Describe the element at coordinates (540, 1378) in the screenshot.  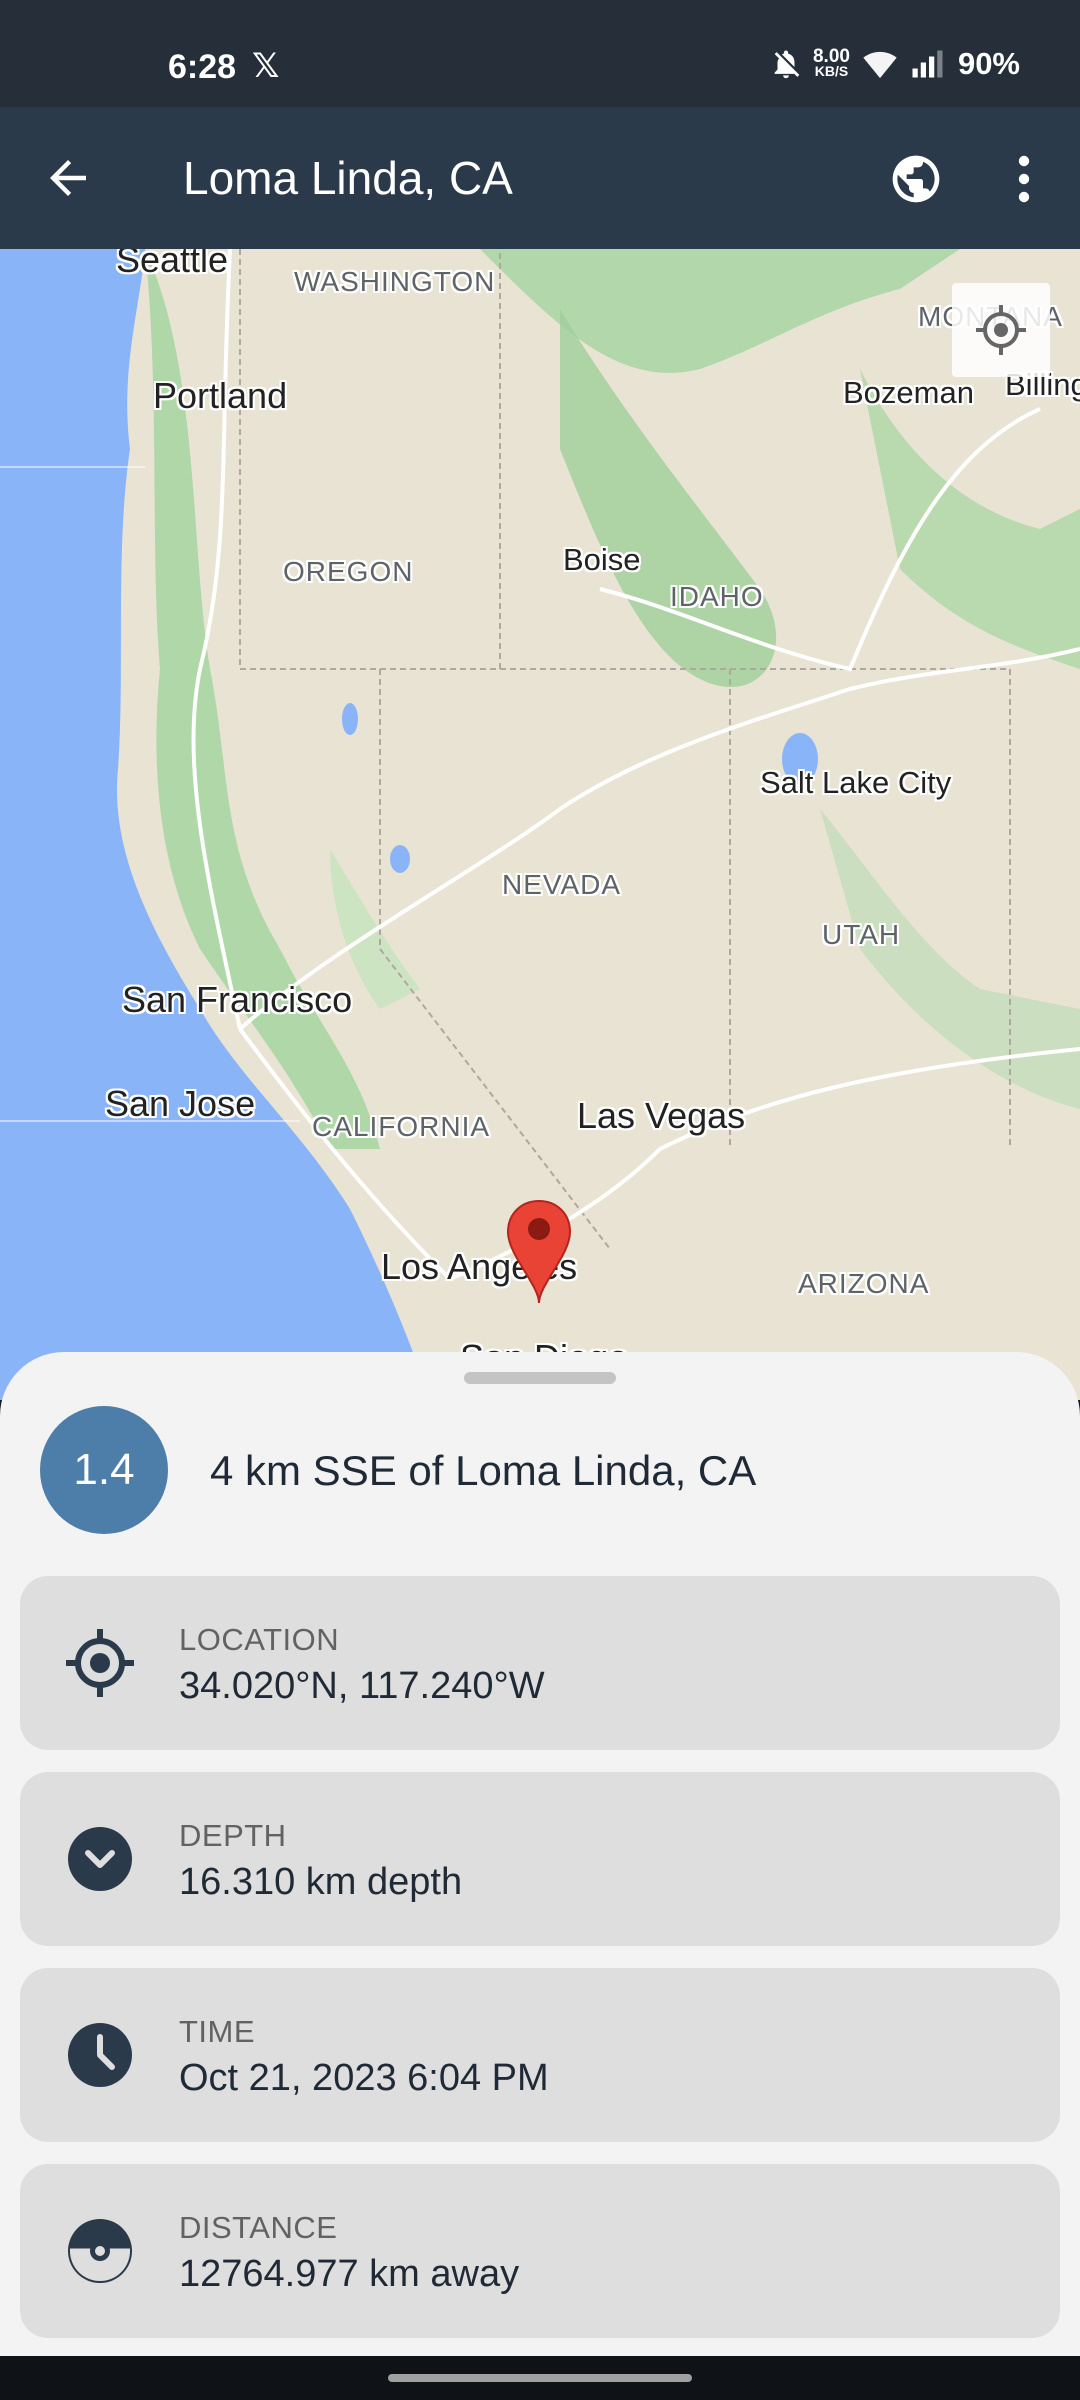
I see `sheet-drag-handle` at that location.